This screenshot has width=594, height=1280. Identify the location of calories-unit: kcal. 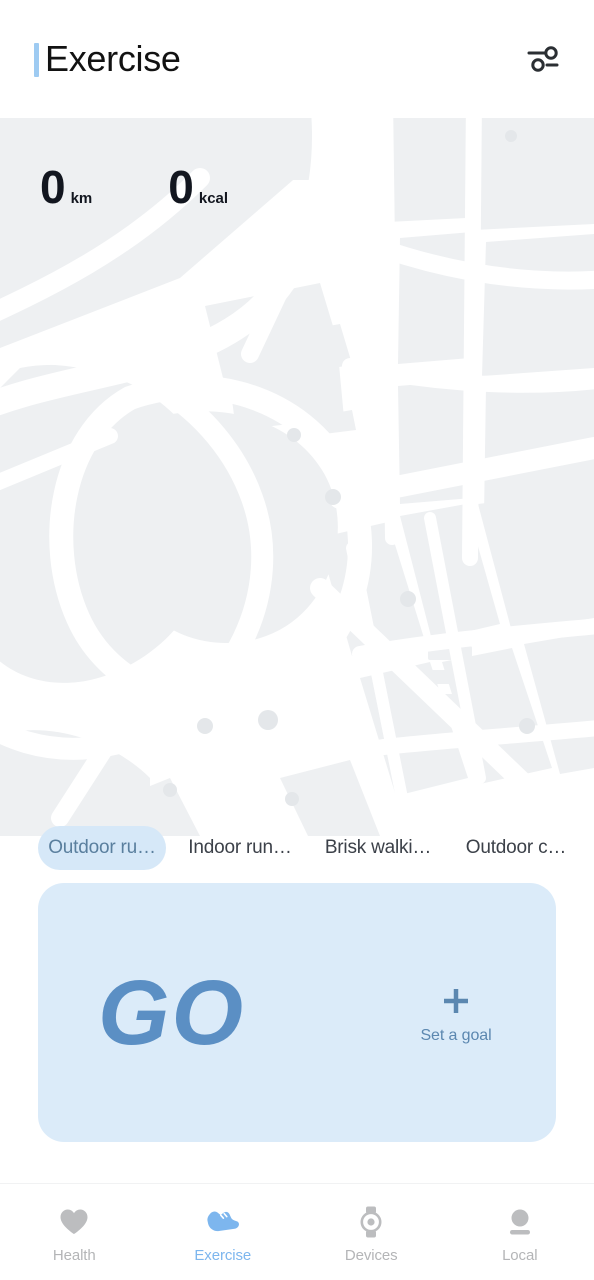
(213, 198).